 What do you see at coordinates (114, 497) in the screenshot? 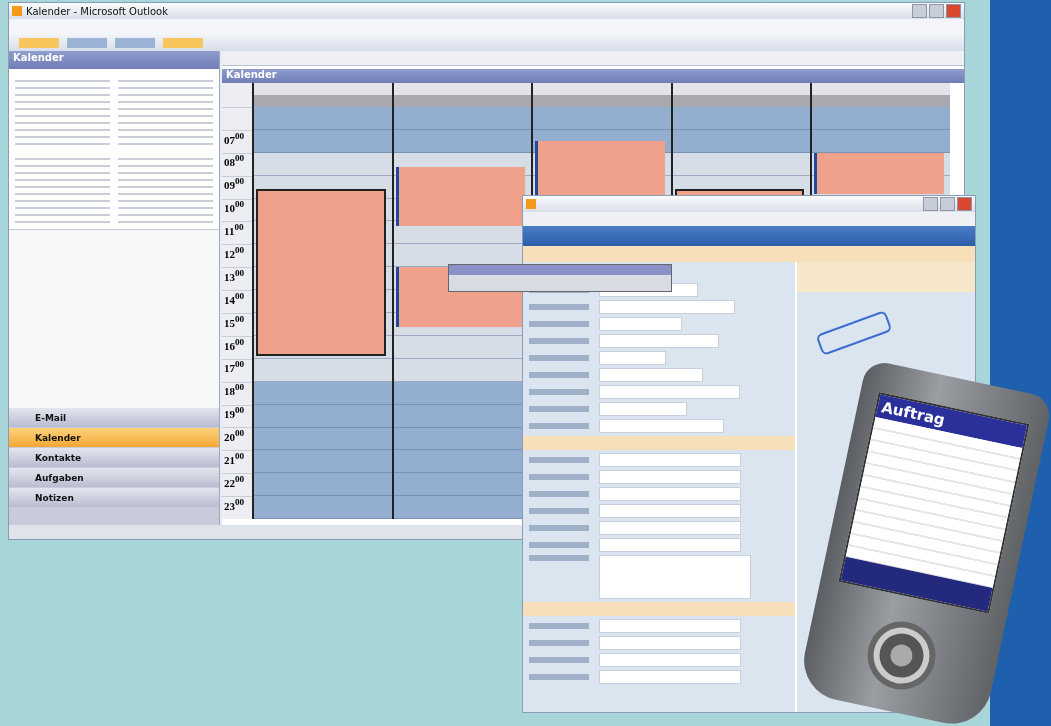
I see `nav-button: Notizen` at bounding box center [114, 497].